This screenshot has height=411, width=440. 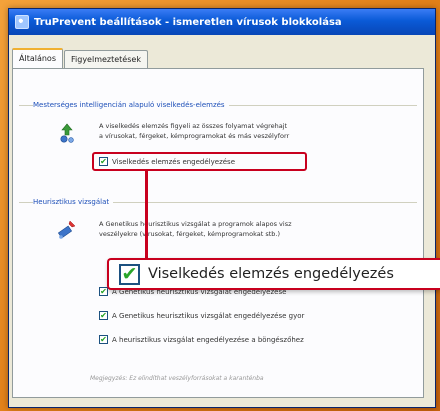 I want to click on callout-connector, so click(x=146, y=215).